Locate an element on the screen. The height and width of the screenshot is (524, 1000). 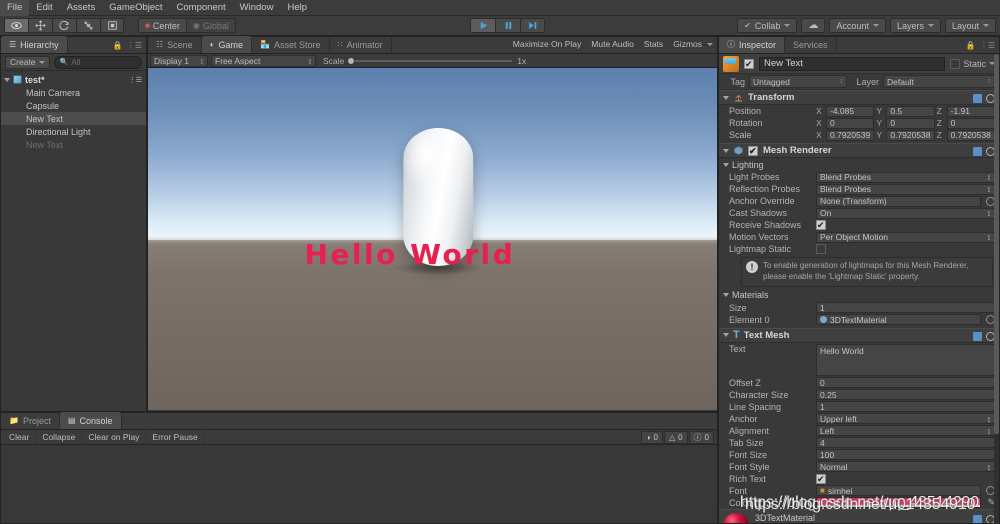
hierarchy-item-new-text: New Text is located at coordinates (73, 118).